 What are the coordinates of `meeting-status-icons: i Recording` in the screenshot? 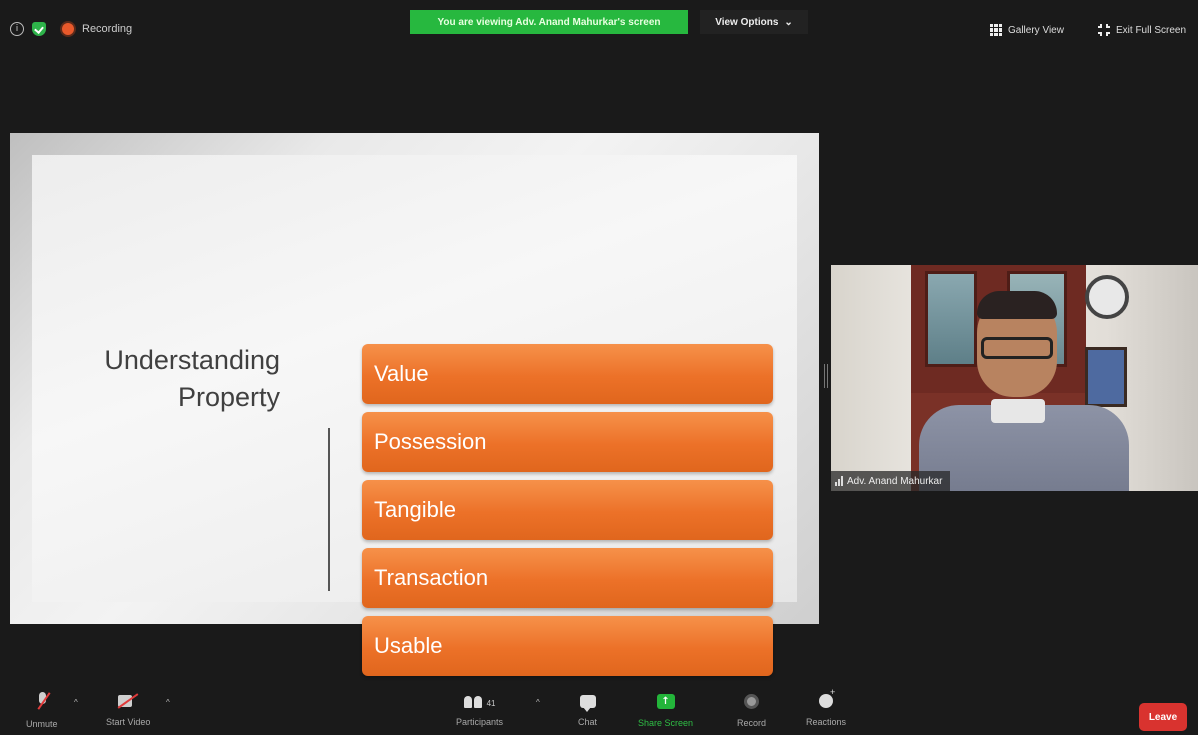 It's located at (71, 29).